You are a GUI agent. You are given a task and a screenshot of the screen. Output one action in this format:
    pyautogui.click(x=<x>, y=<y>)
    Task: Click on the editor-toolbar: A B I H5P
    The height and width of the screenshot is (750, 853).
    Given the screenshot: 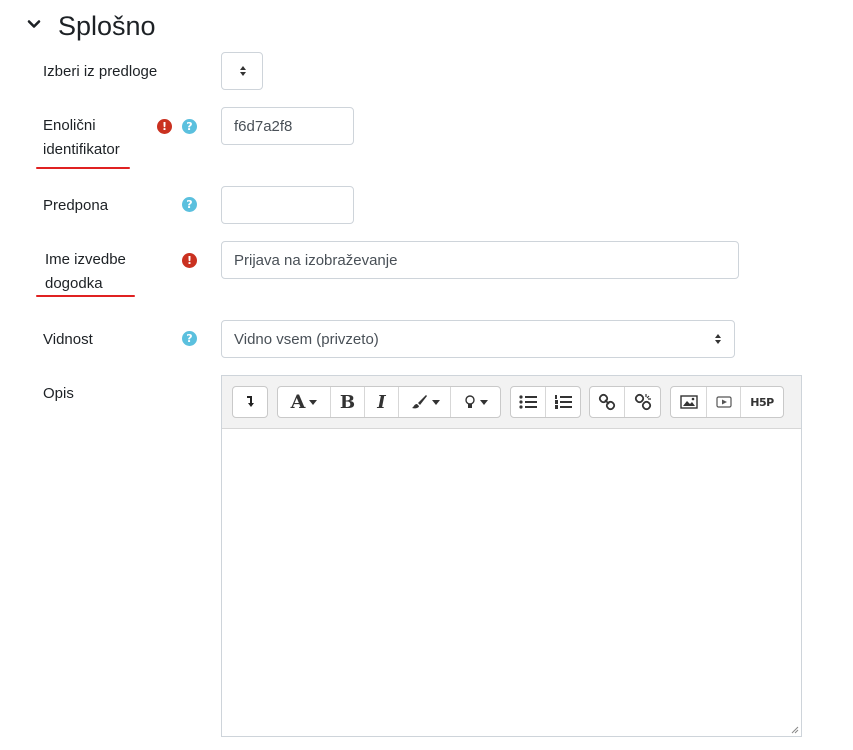 What is the action you would take?
    pyautogui.click(x=511, y=402)
    